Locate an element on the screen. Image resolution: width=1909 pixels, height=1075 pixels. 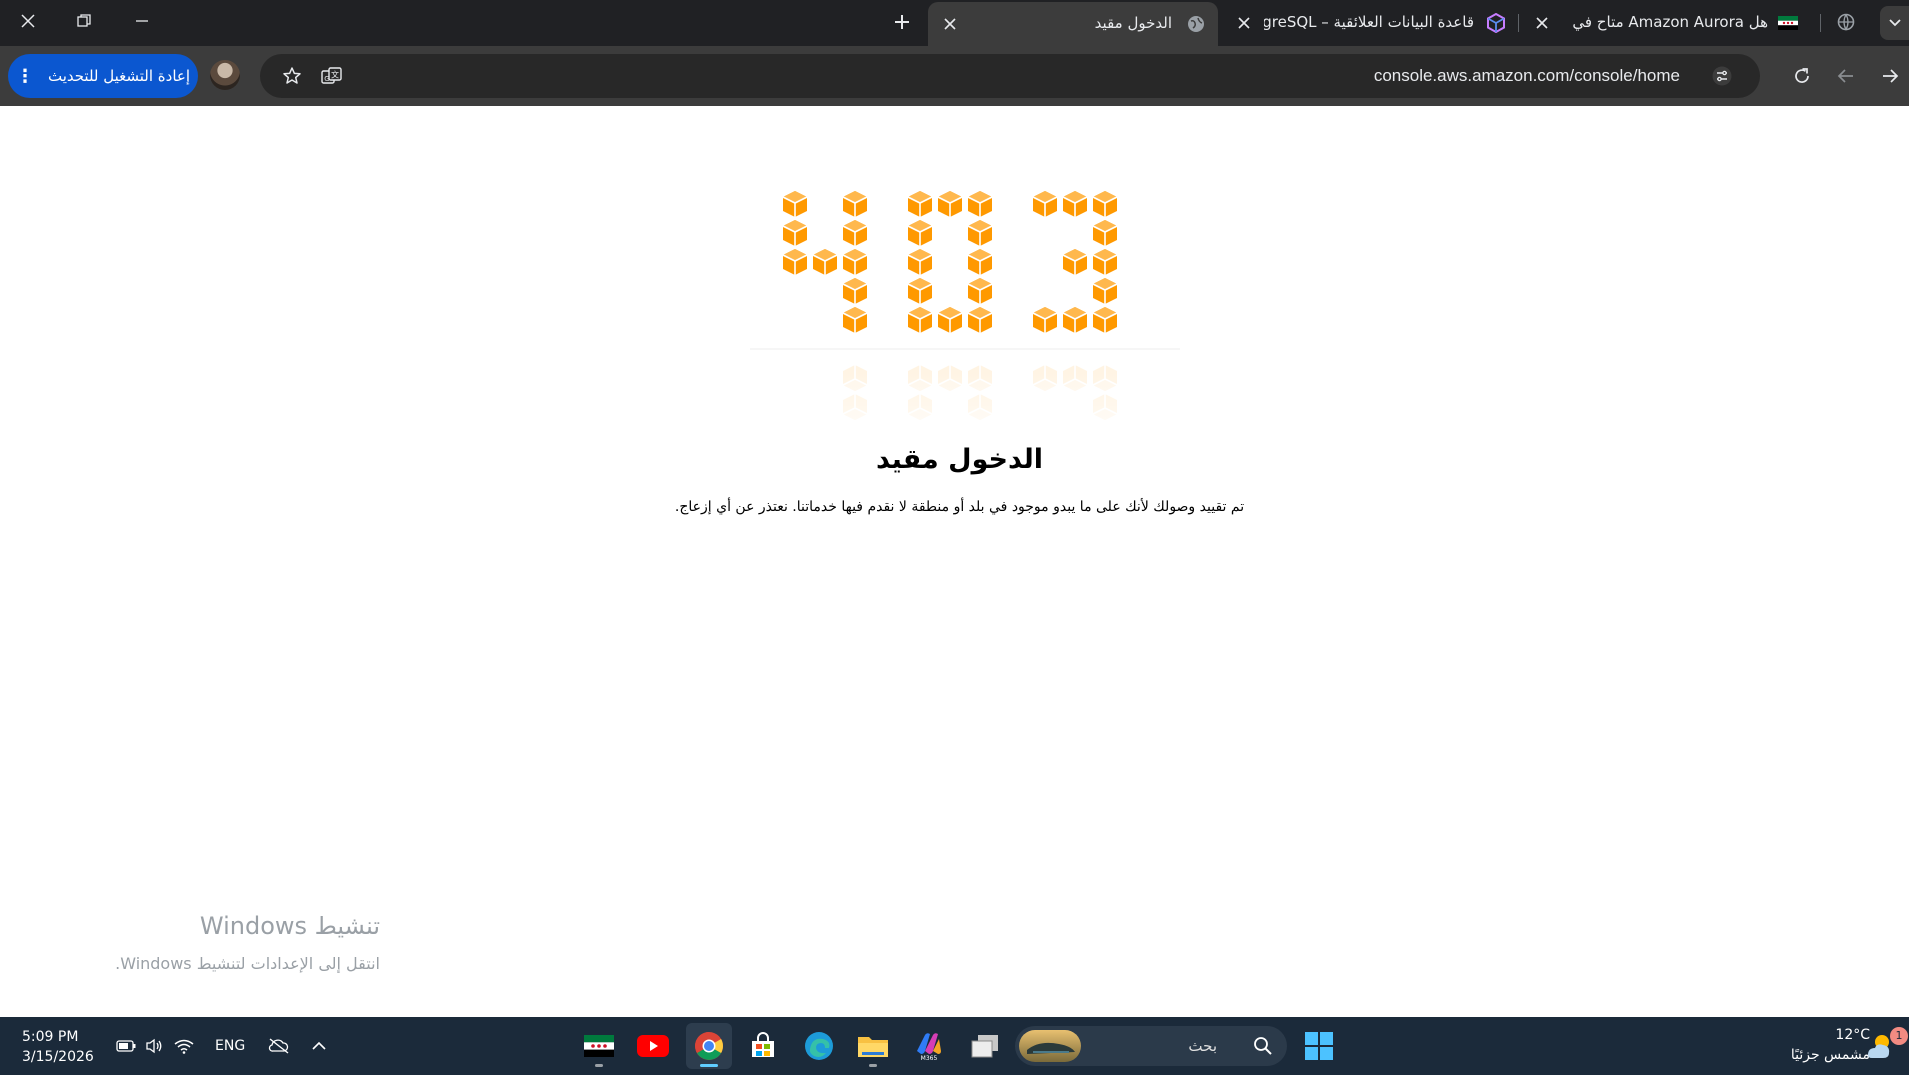
site-info-tune-icon is located at coordinates (1722, 76).